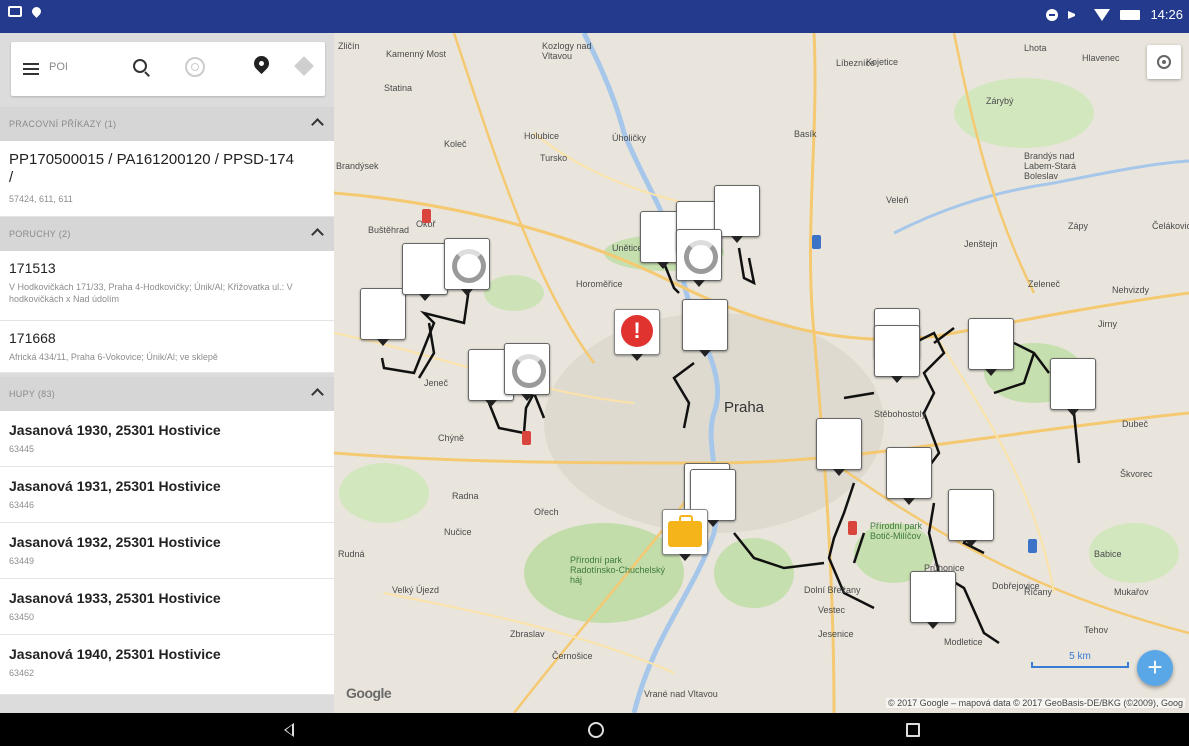 This screenshot has width=1189, height=746. What do you see at coordinates (1136, 474) in the screenshot?
I see `map-label: Škvorec` at bounding box center [1136, 474].